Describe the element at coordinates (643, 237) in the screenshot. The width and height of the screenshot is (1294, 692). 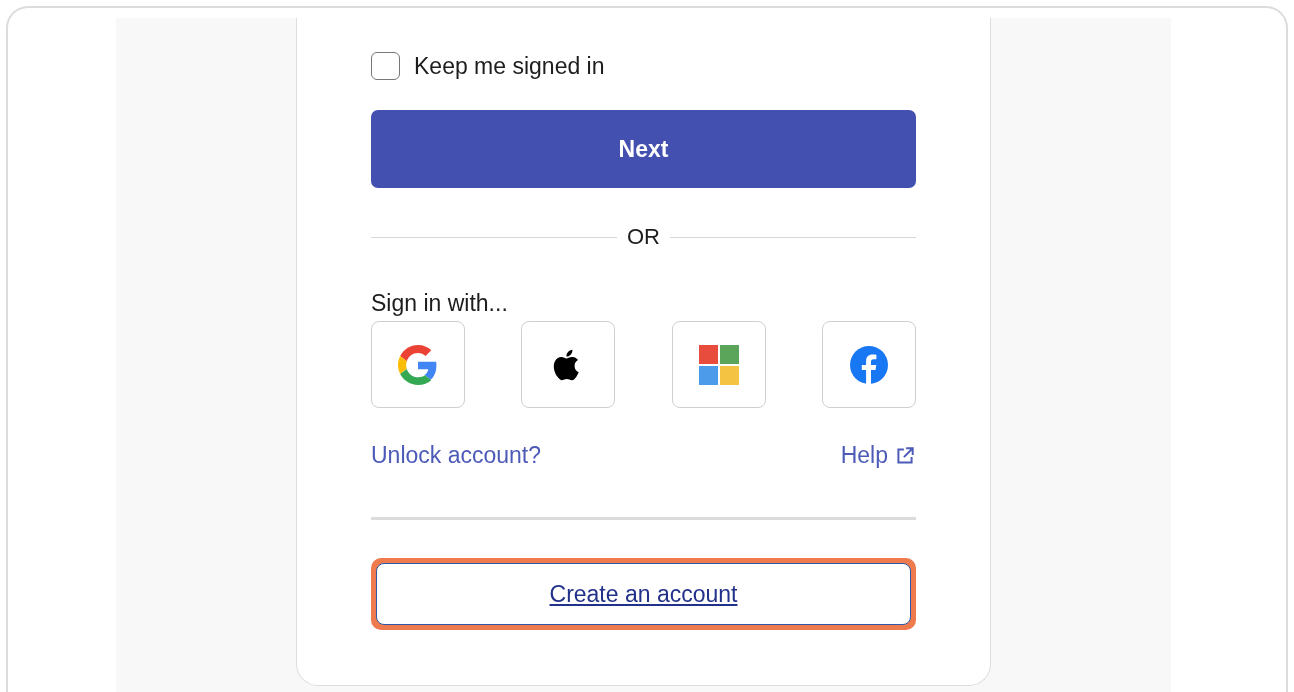
I see `divider-text: OR` at that location.